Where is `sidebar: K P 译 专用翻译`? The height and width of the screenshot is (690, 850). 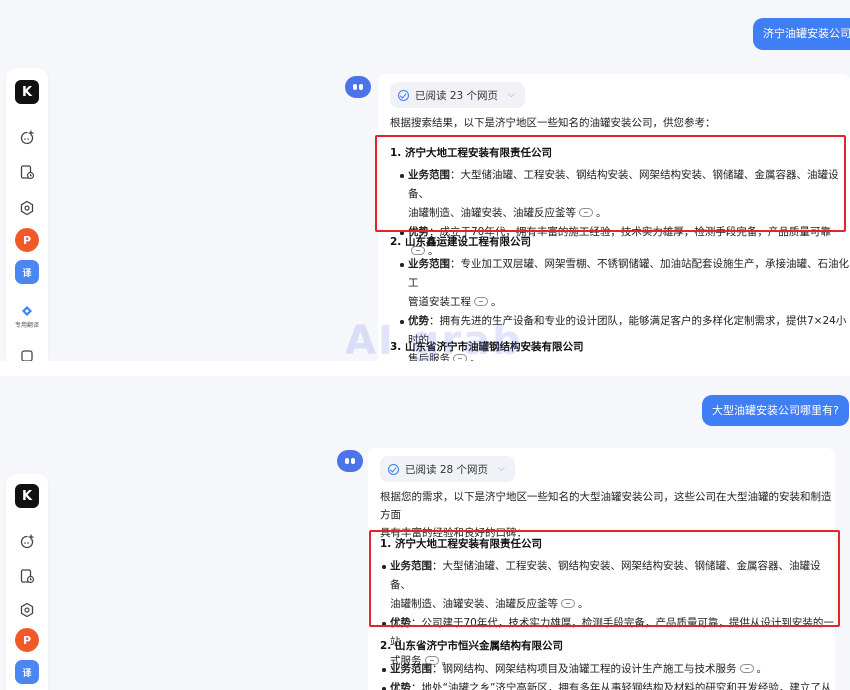 sidebar: K P 译 专用翻译 is located at coordinates (27, 214).